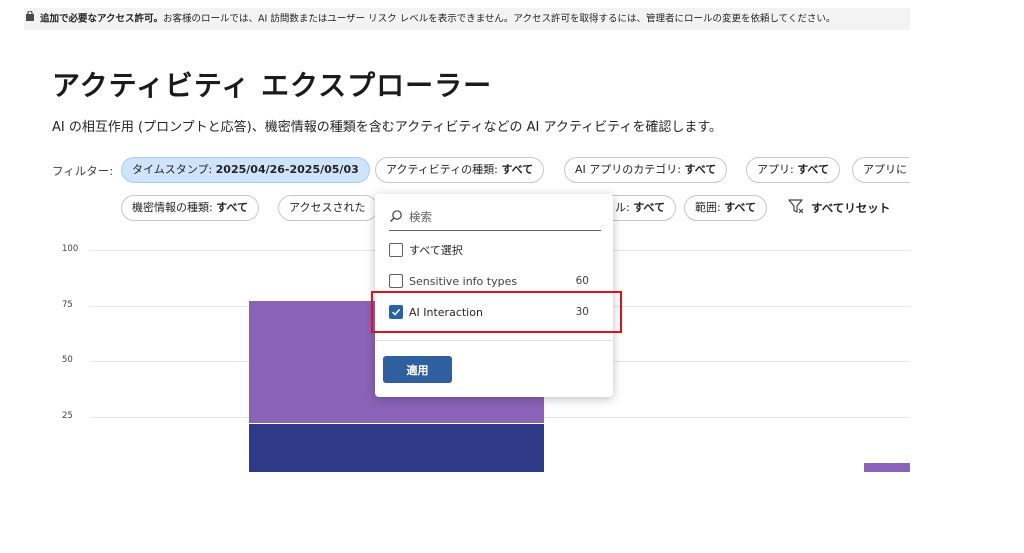 This screenshot has width=1024, height=553. What do you see at coordinates (796, 208) in the screenshot?
I see `filter-reset-icon` at bounding box center [796, 208].